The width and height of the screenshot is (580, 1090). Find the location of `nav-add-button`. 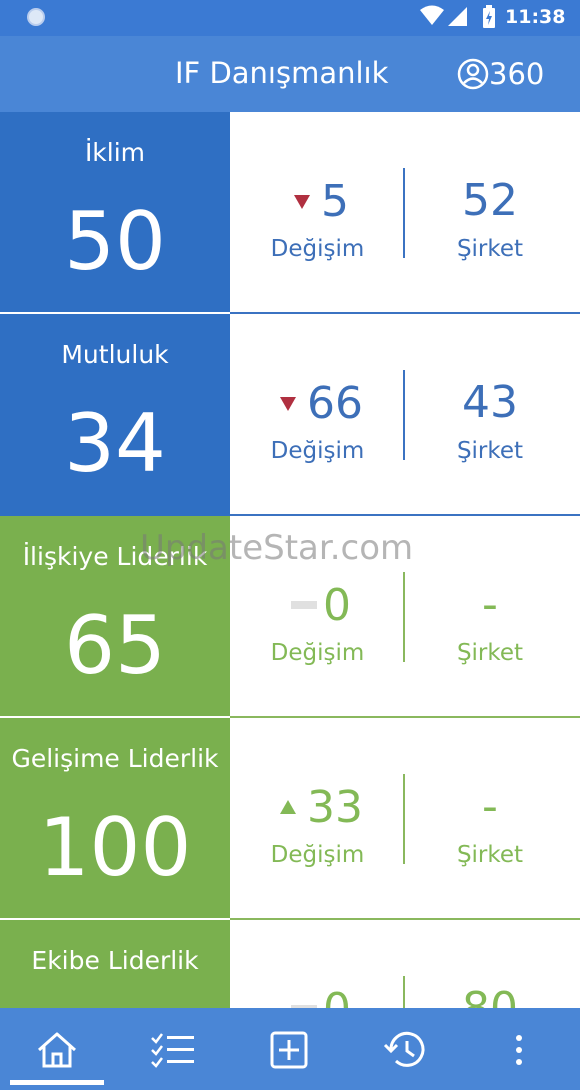

nav-add-button is located at coordinates (289, 1050).